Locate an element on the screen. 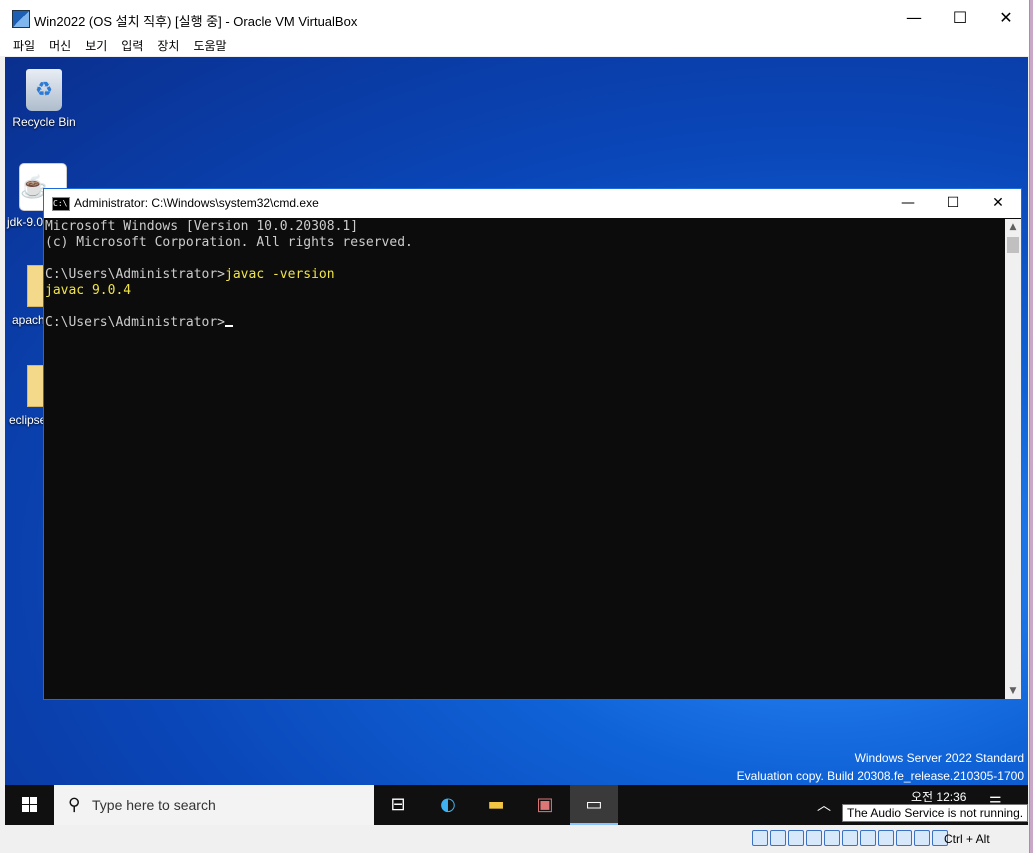 The height and width of the screenshot is (853, 1033). menu-file: 파일 is located at coordinates (24, 46).